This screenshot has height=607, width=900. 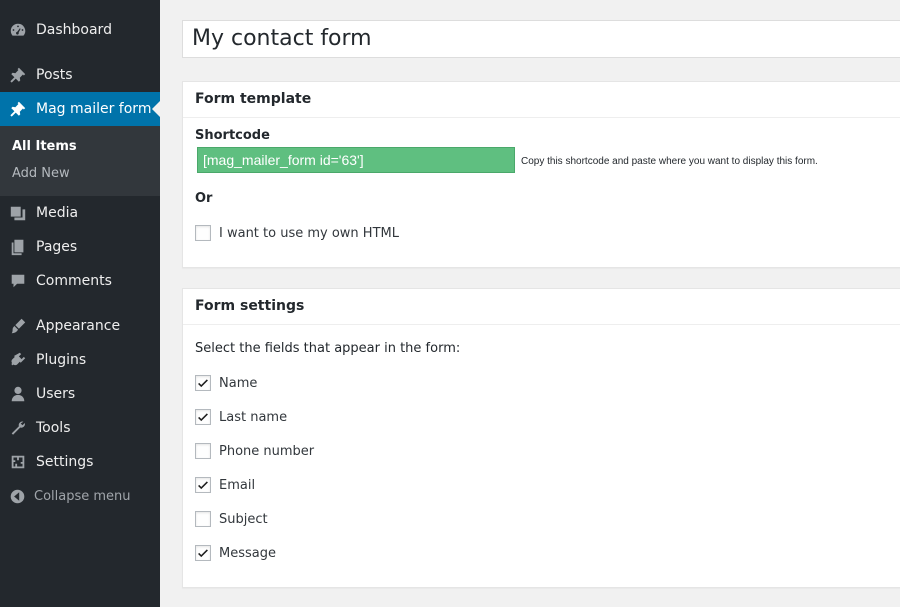 What do you see at coordinates (18, 462) in the screenshot?
I see `settings-icon` at bounding box center [18, 462].